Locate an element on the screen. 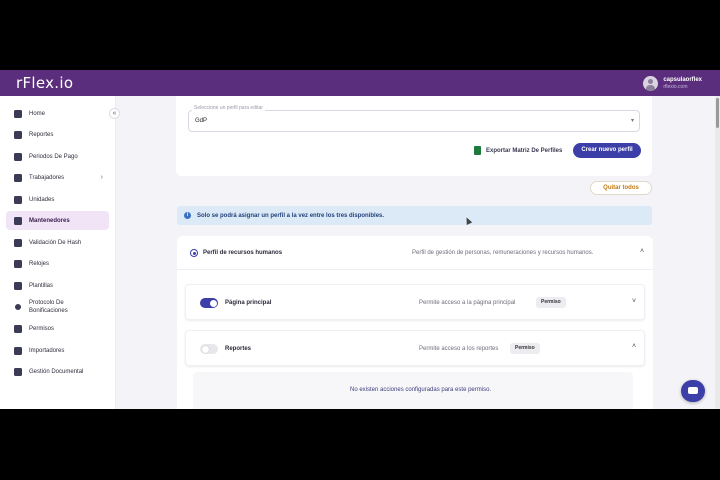 The width and height of the screenshot is (720, 480). info-icon: i is located at coordinates (187, 215).